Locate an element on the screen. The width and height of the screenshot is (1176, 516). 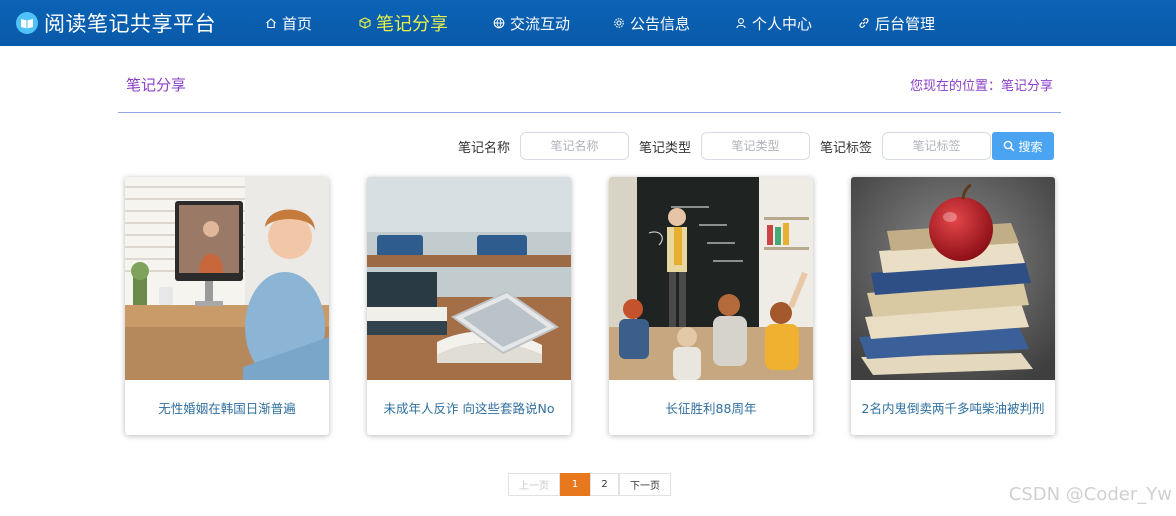
next-page-button: 下一页 is located at coordinates (645, 484).